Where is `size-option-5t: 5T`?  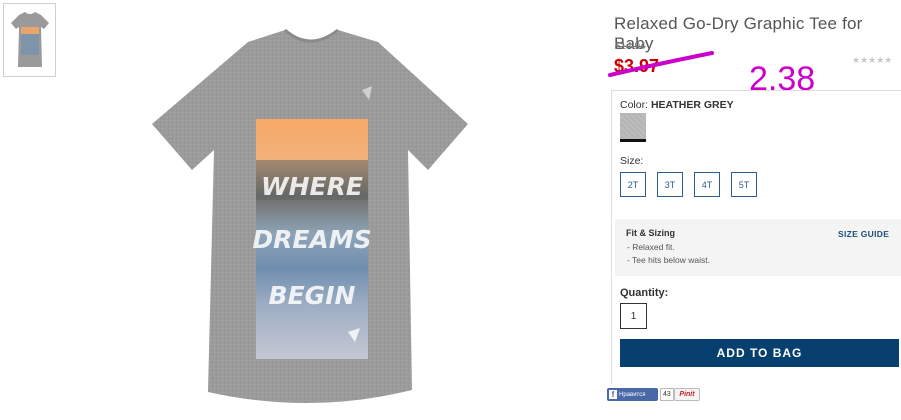 size-option-5t: 5T is located at coordinates (744, 184).